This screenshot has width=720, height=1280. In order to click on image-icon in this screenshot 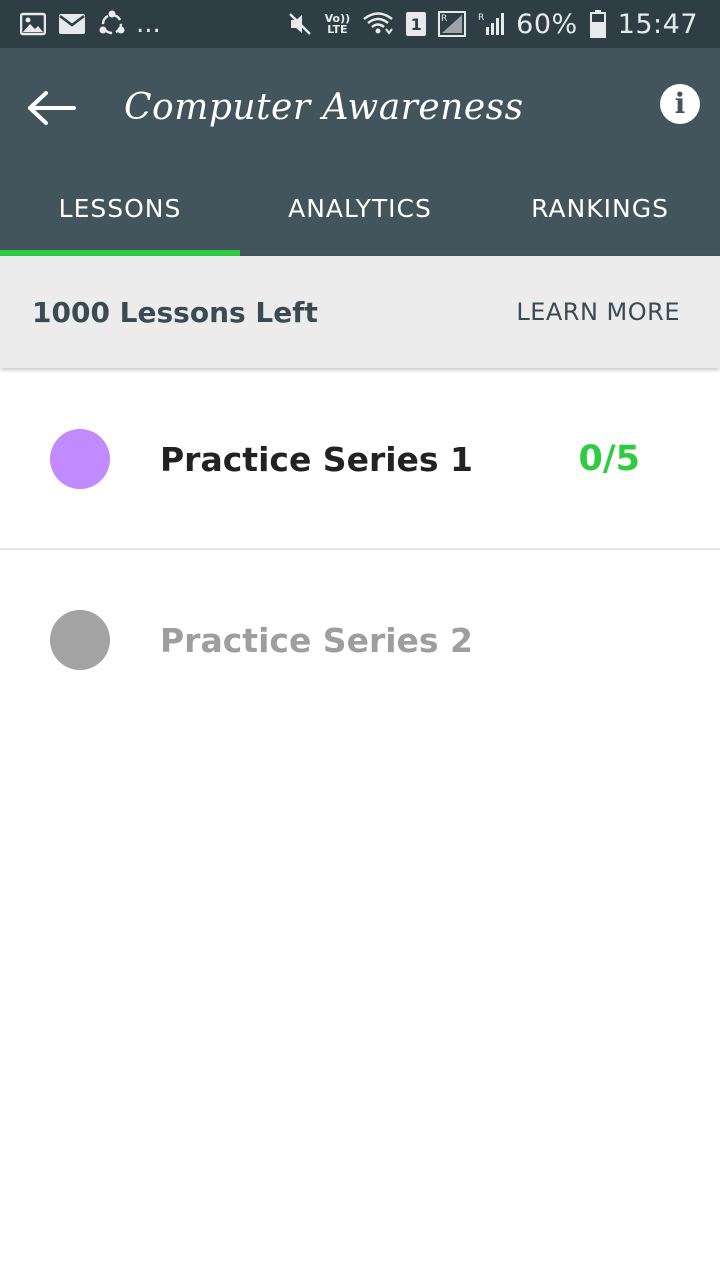, I will do `click(33, 24)`.